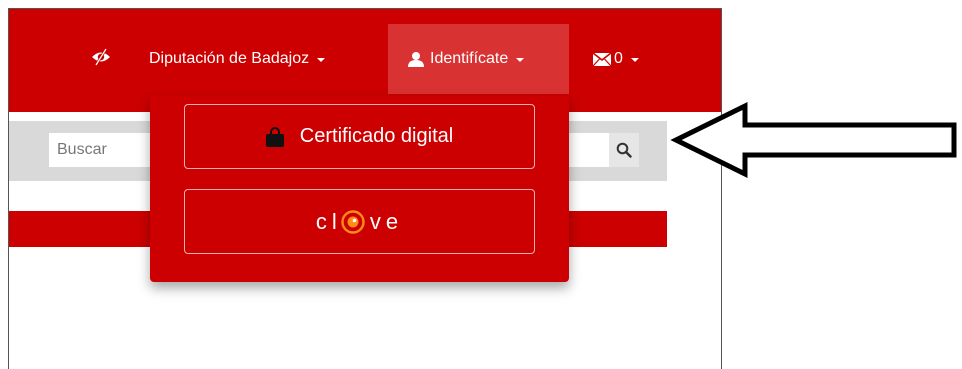  Describe the element at coordinates (328, 221) in the screenshot. I see `clave-prefix: cl` at that location.